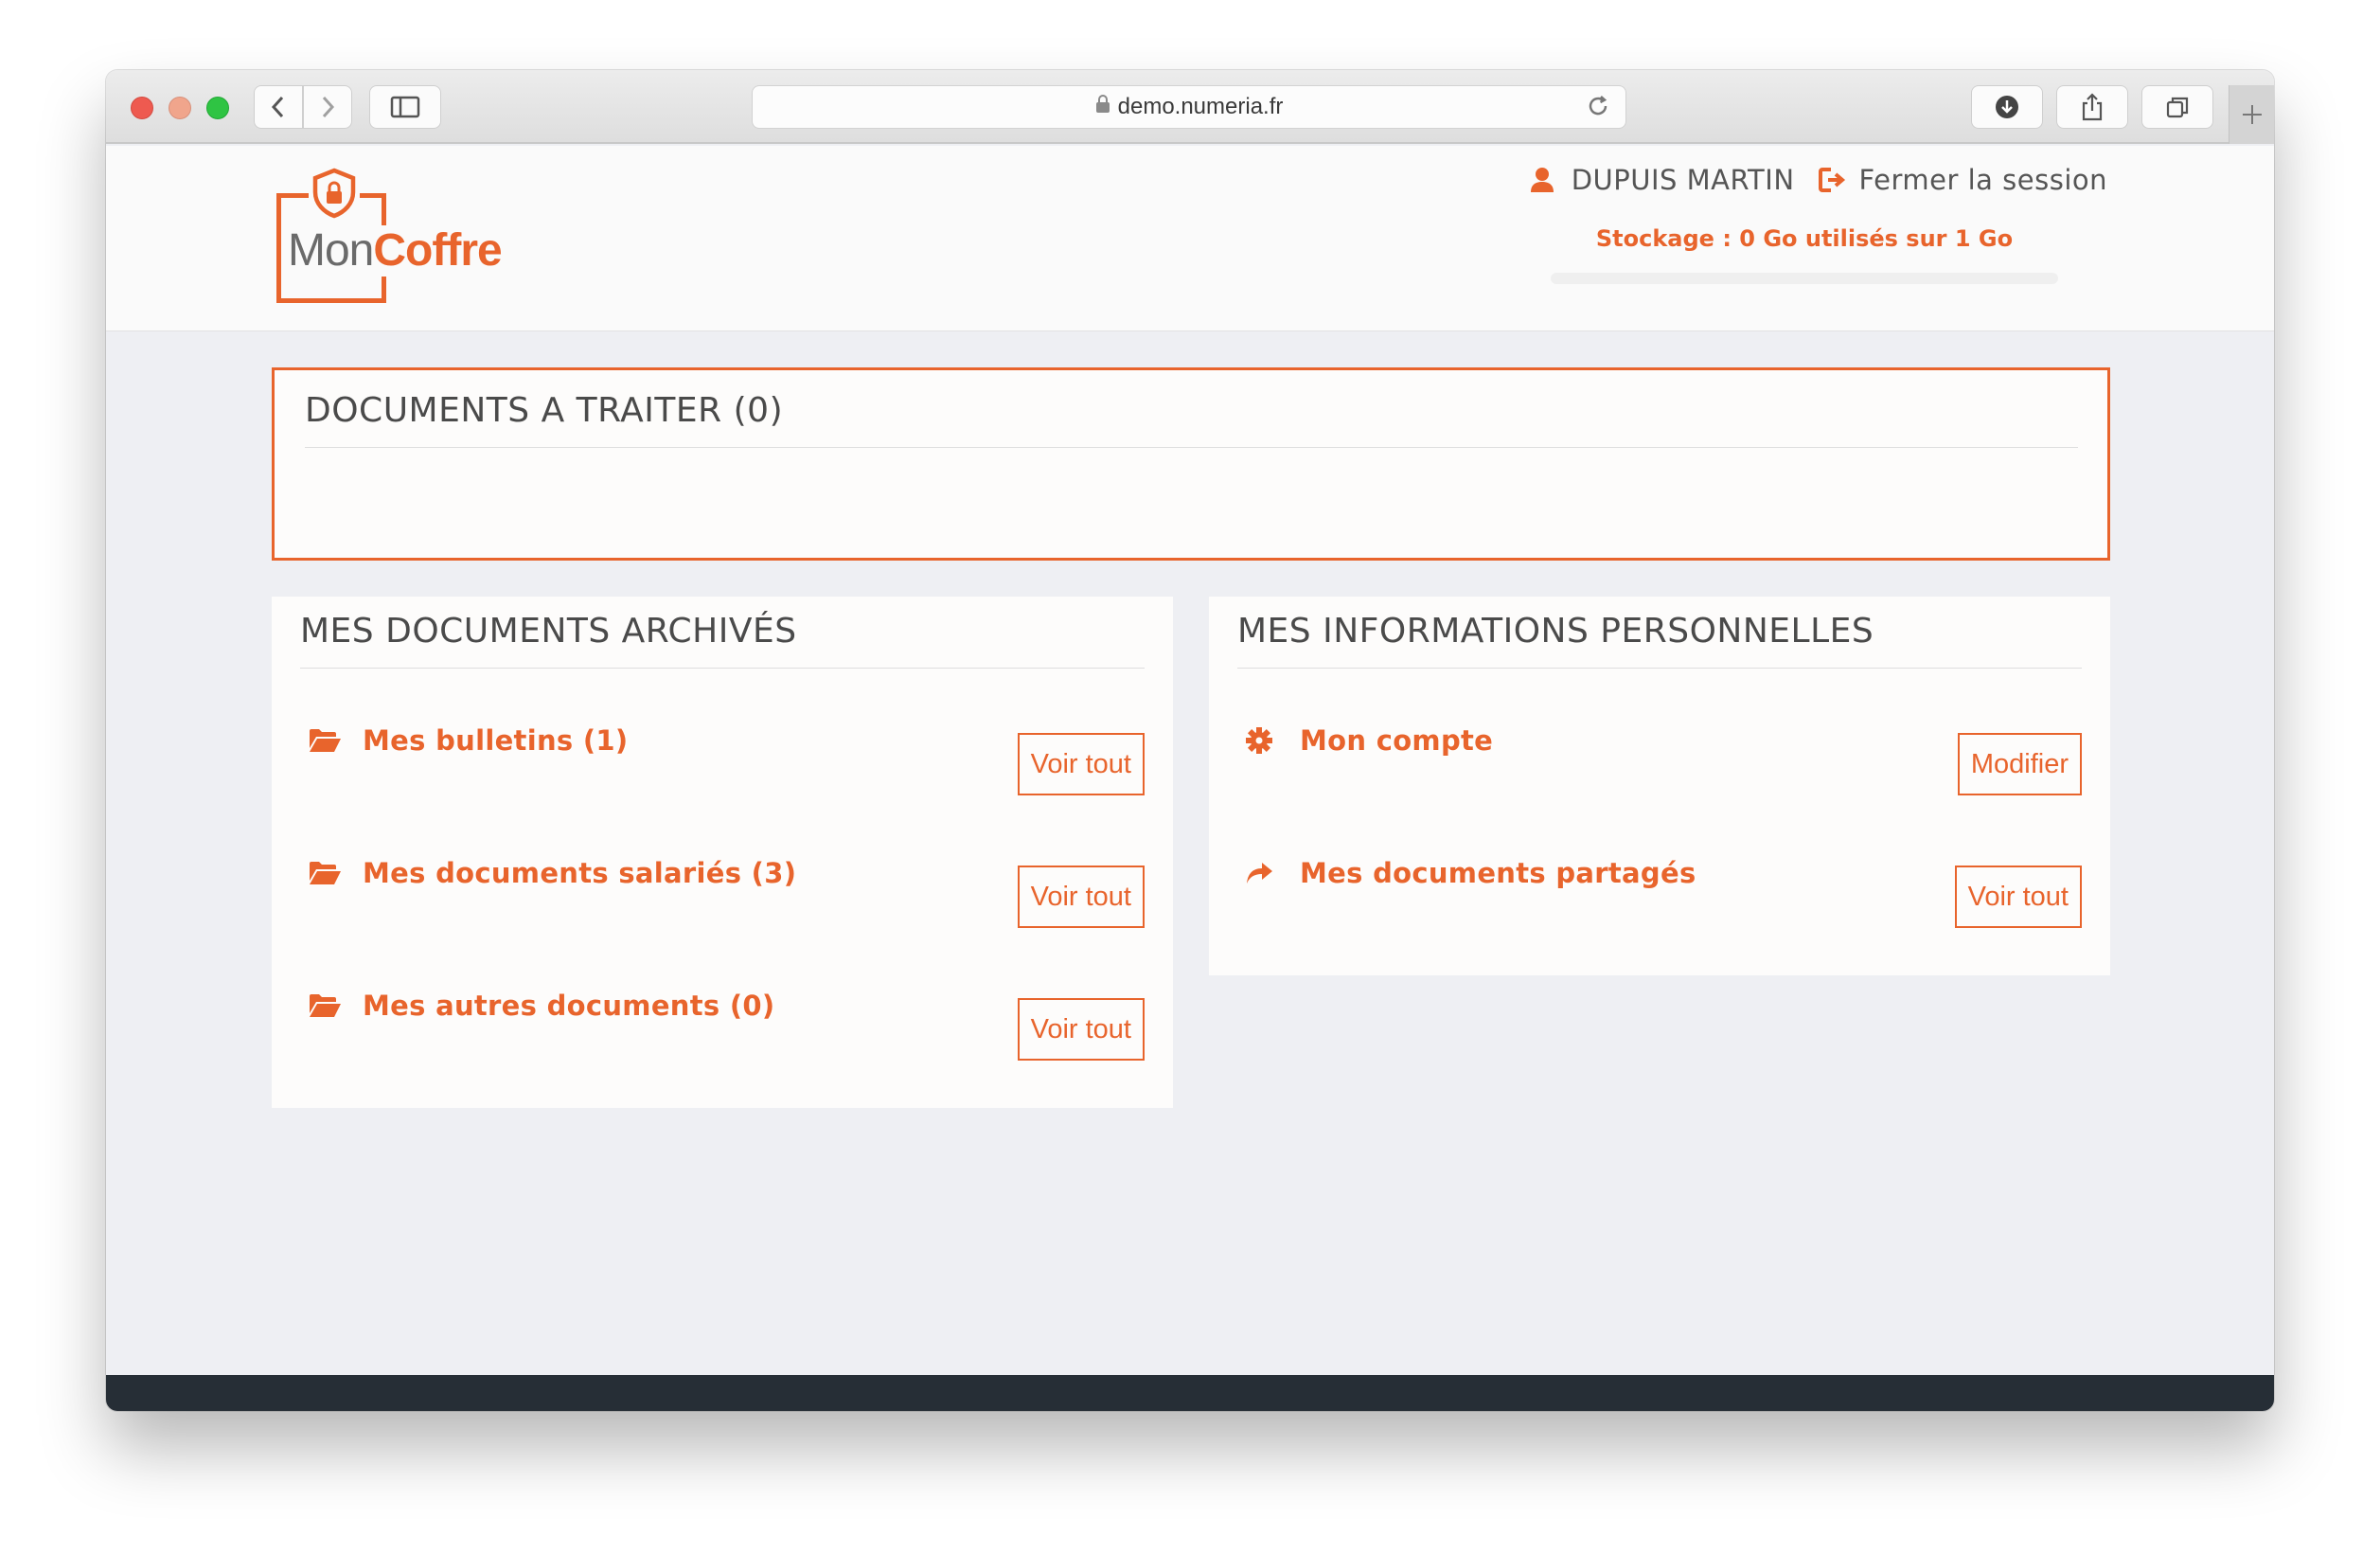  What do you see at coordinates (1659, 920) in the screenshot?
I see `list-item: Mes documents partagés Voir tout` at bounding box center [1659, 920].